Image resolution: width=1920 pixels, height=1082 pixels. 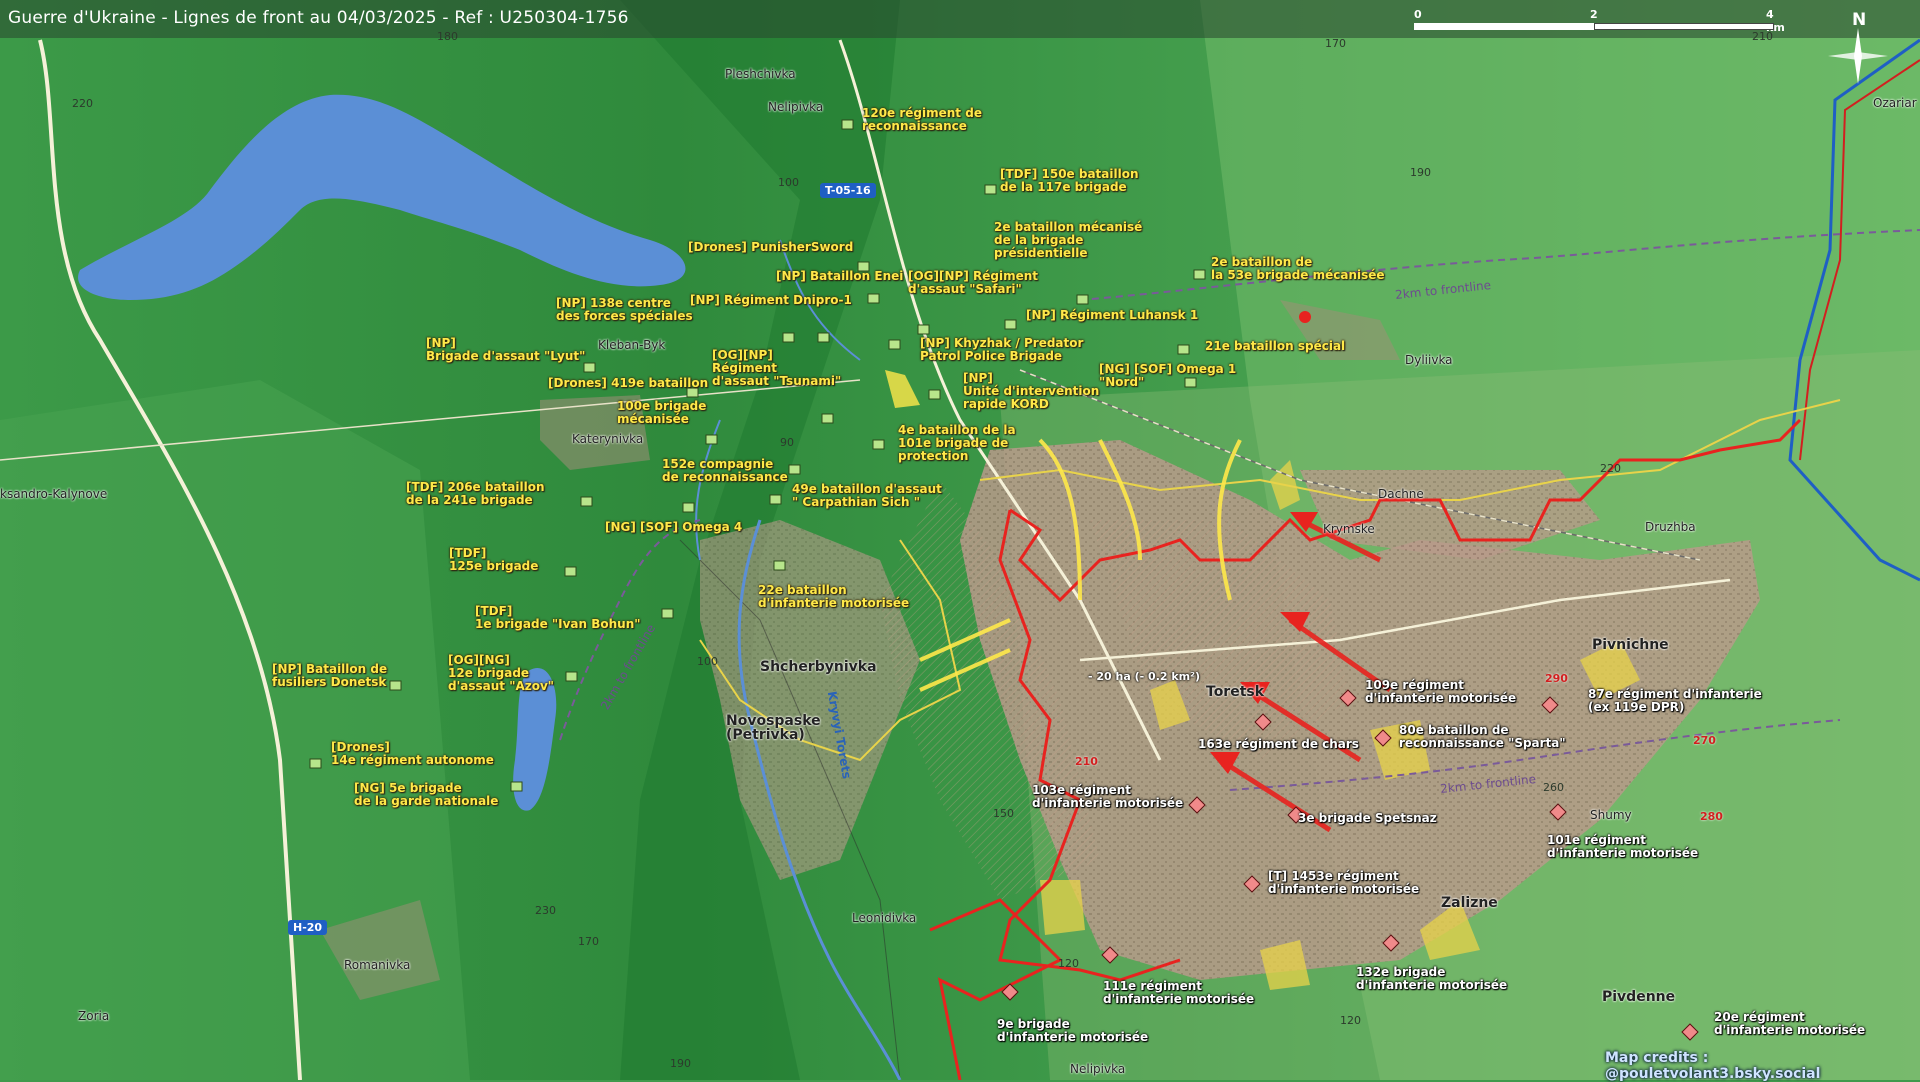 What do you see at coordinates (1144, 676) in the screenshot?
I see `area-change-note: - 20 ha (- 0.2 km²)` at bounding box center [1144, 676].